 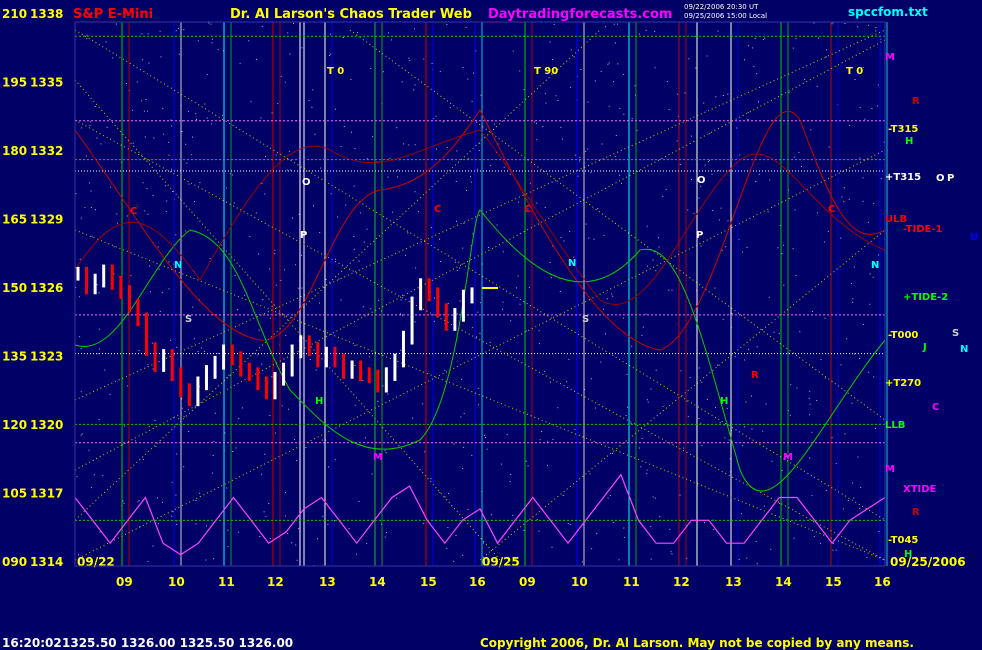 I want to click on site-link: Daytradingforecasts.com, so click(x=580, y=14).